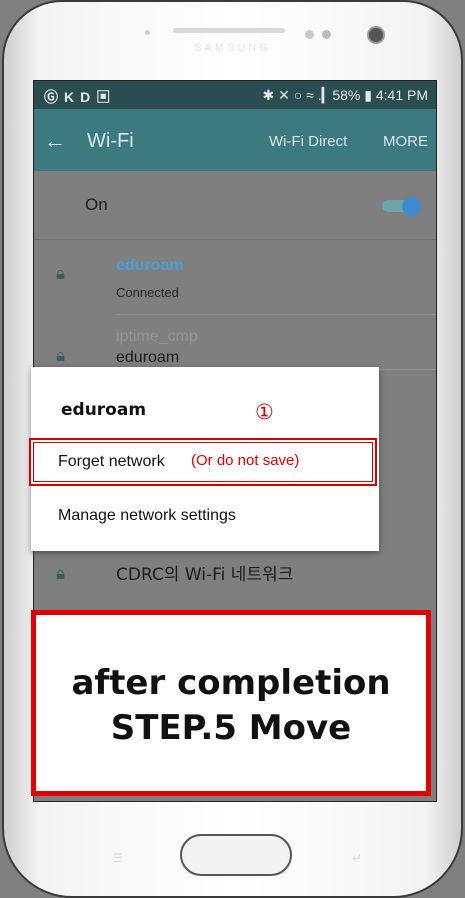 The width and height of the screenshot is (465, 898). What do you see at coordinates (231, 728) in the screenshot?
I see `banner-line-2: STEP.5 Move` at bounding box center [231, 728].